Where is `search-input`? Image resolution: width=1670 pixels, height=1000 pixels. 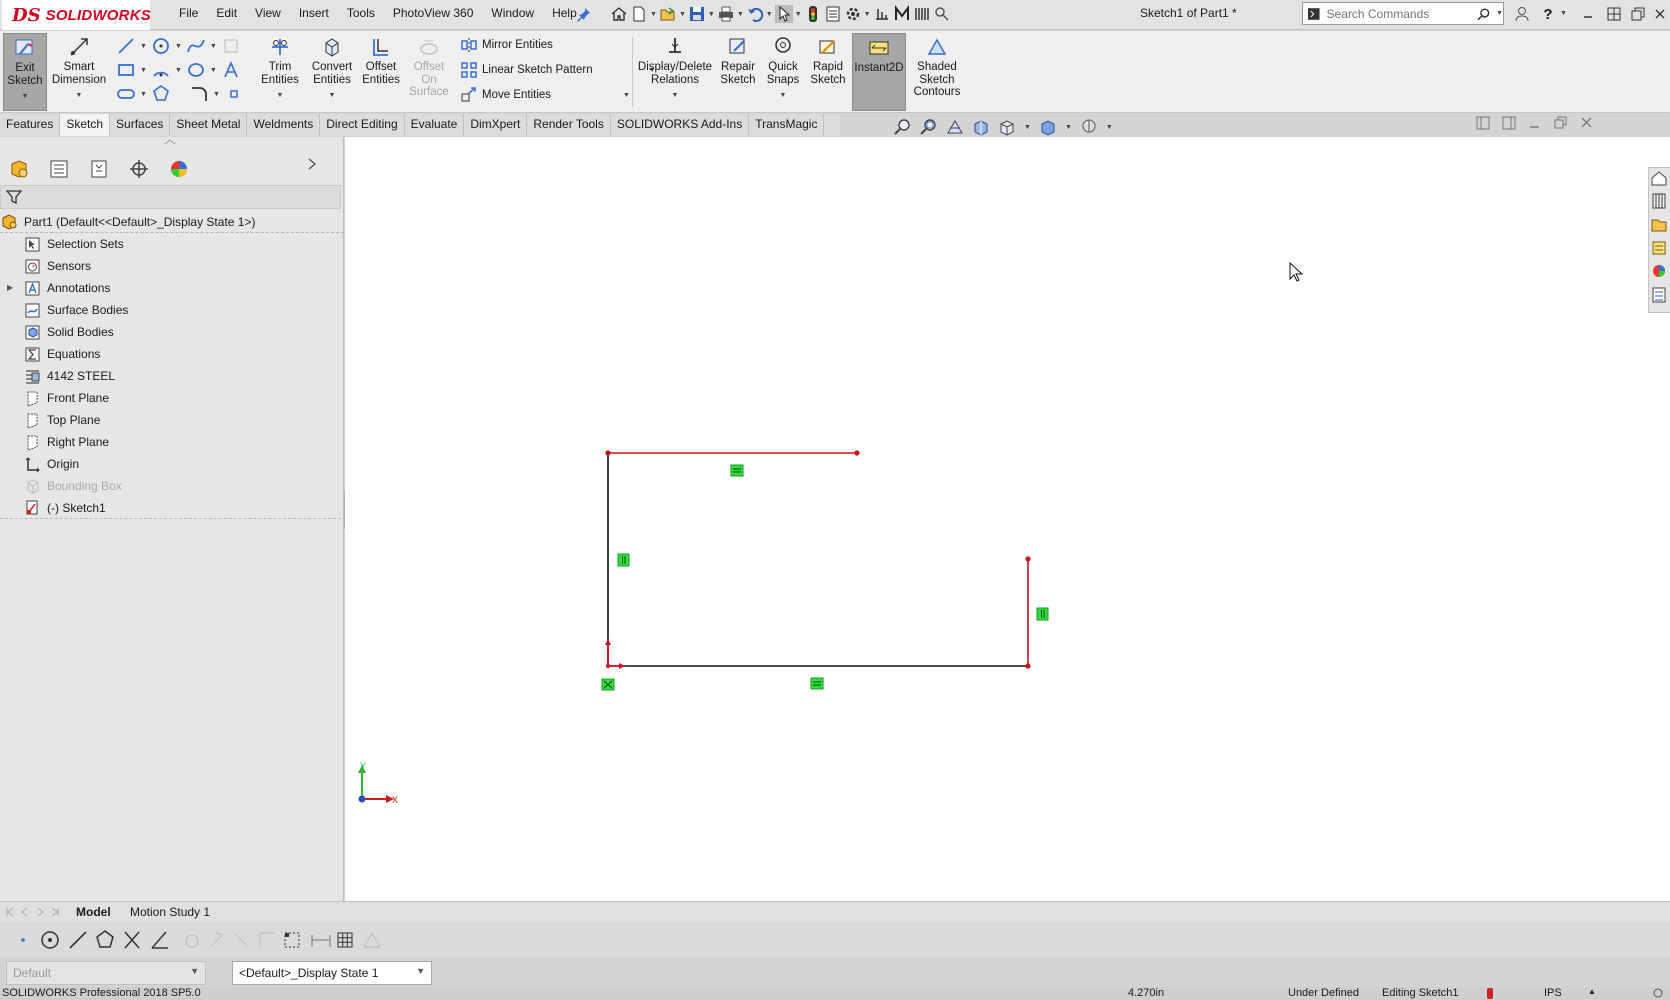 search-input is located at coordinates (1401, 13).